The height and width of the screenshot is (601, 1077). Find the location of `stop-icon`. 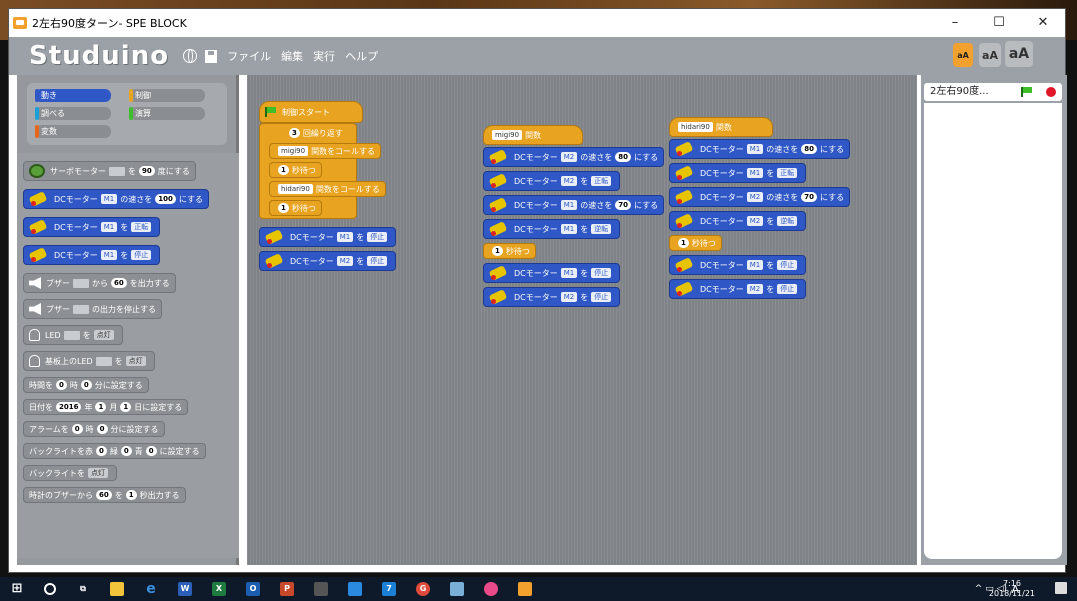

stop-icon is located at coordinates (1051, 92).